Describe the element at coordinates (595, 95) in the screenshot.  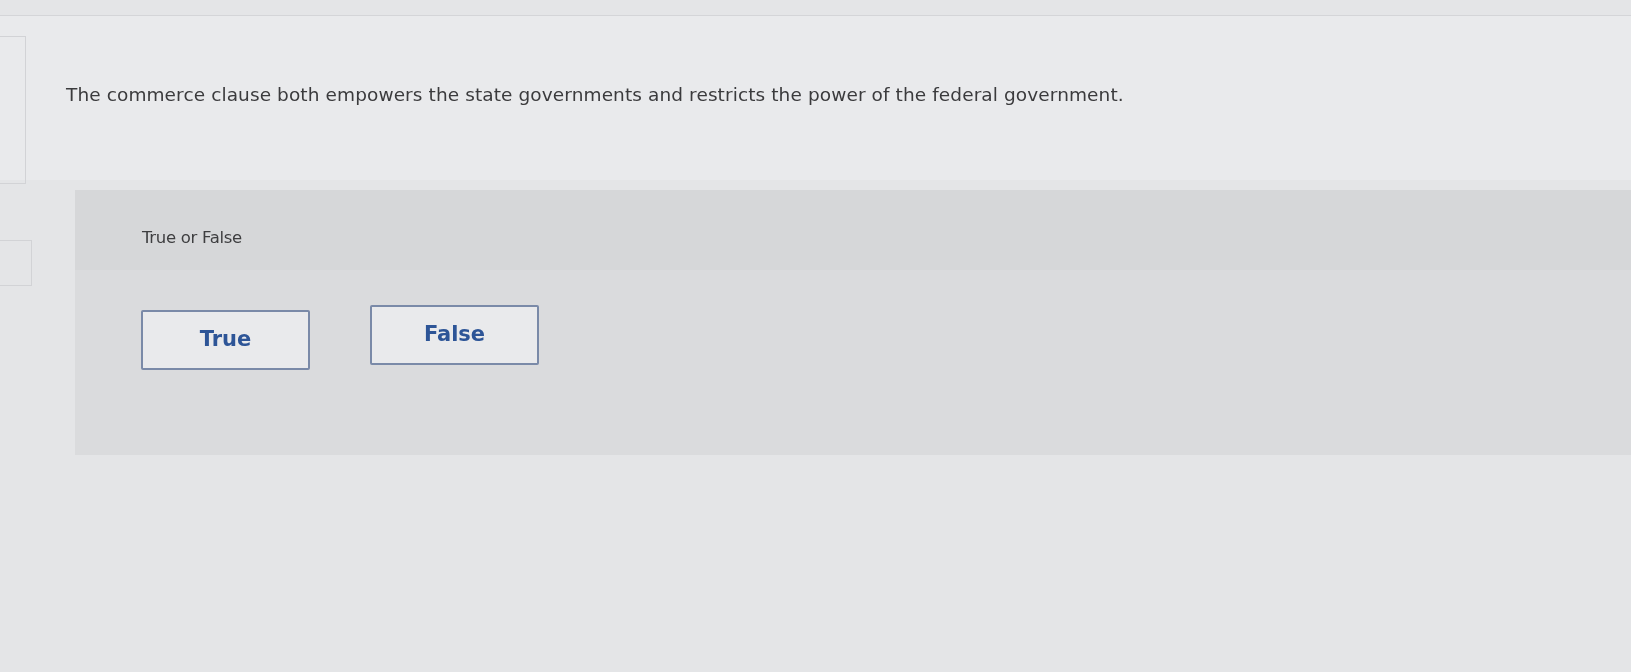
I see `question-text: The commerce clause both empowers the state governments and restricts the power of the federal government.` at that location.